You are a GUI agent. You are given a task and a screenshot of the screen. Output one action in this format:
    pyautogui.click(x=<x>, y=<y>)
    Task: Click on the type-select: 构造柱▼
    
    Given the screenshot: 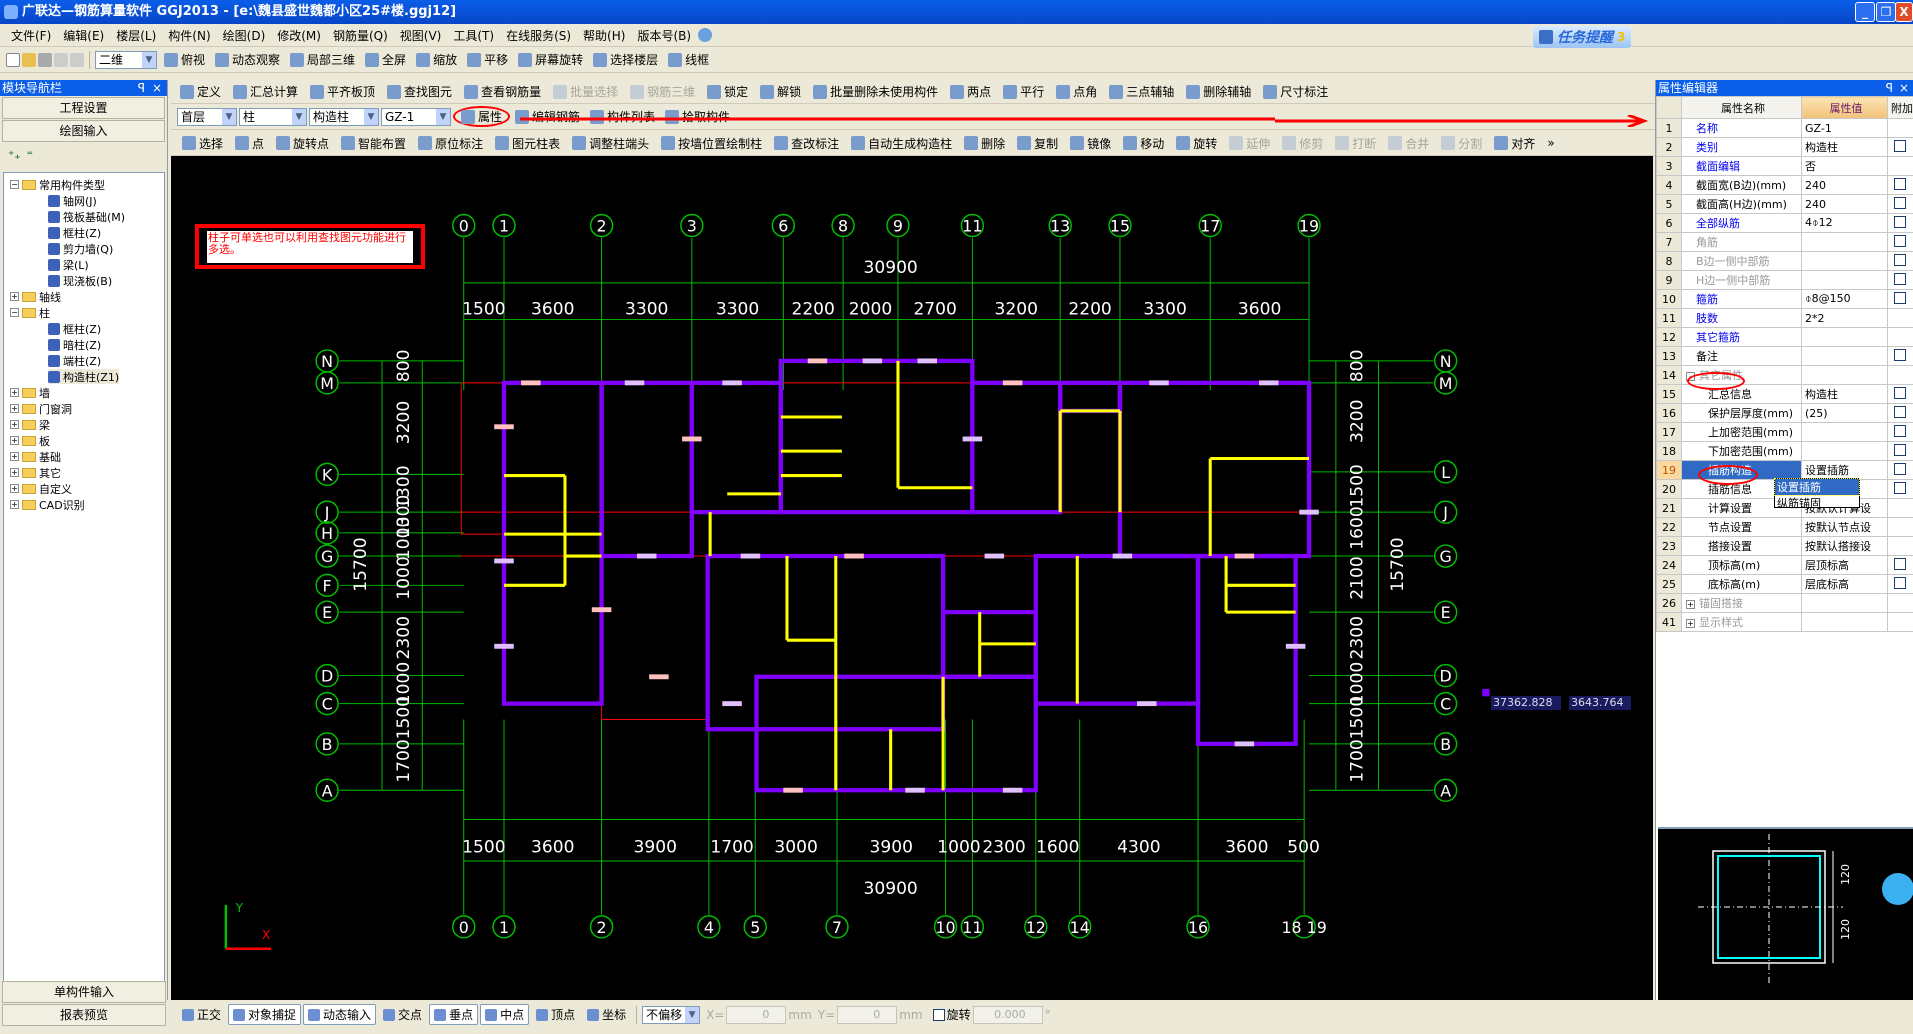 What is the action you would take?
    pyautogui.click(x=344, y=117)
    